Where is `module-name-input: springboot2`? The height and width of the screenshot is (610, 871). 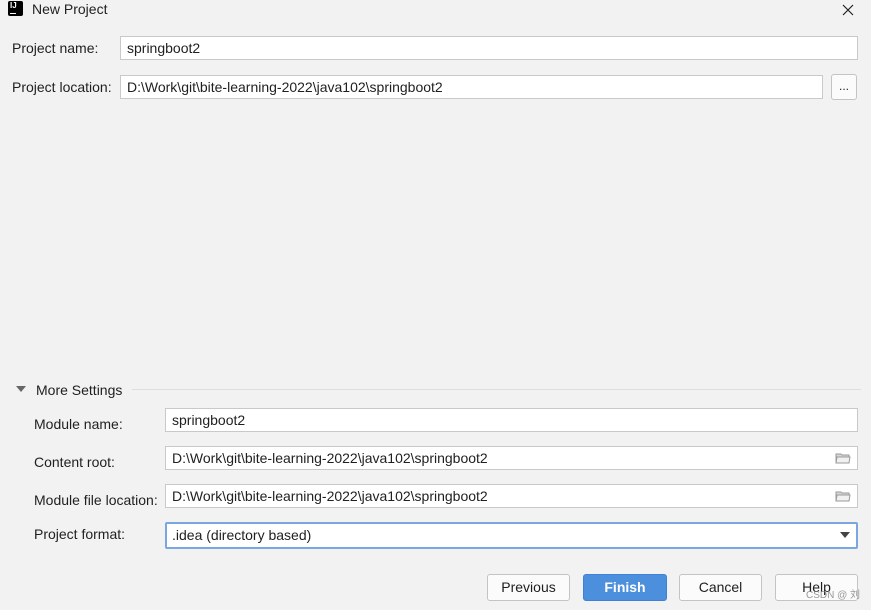
module-name-input: springboot2 is located at coordinates (511, 420).